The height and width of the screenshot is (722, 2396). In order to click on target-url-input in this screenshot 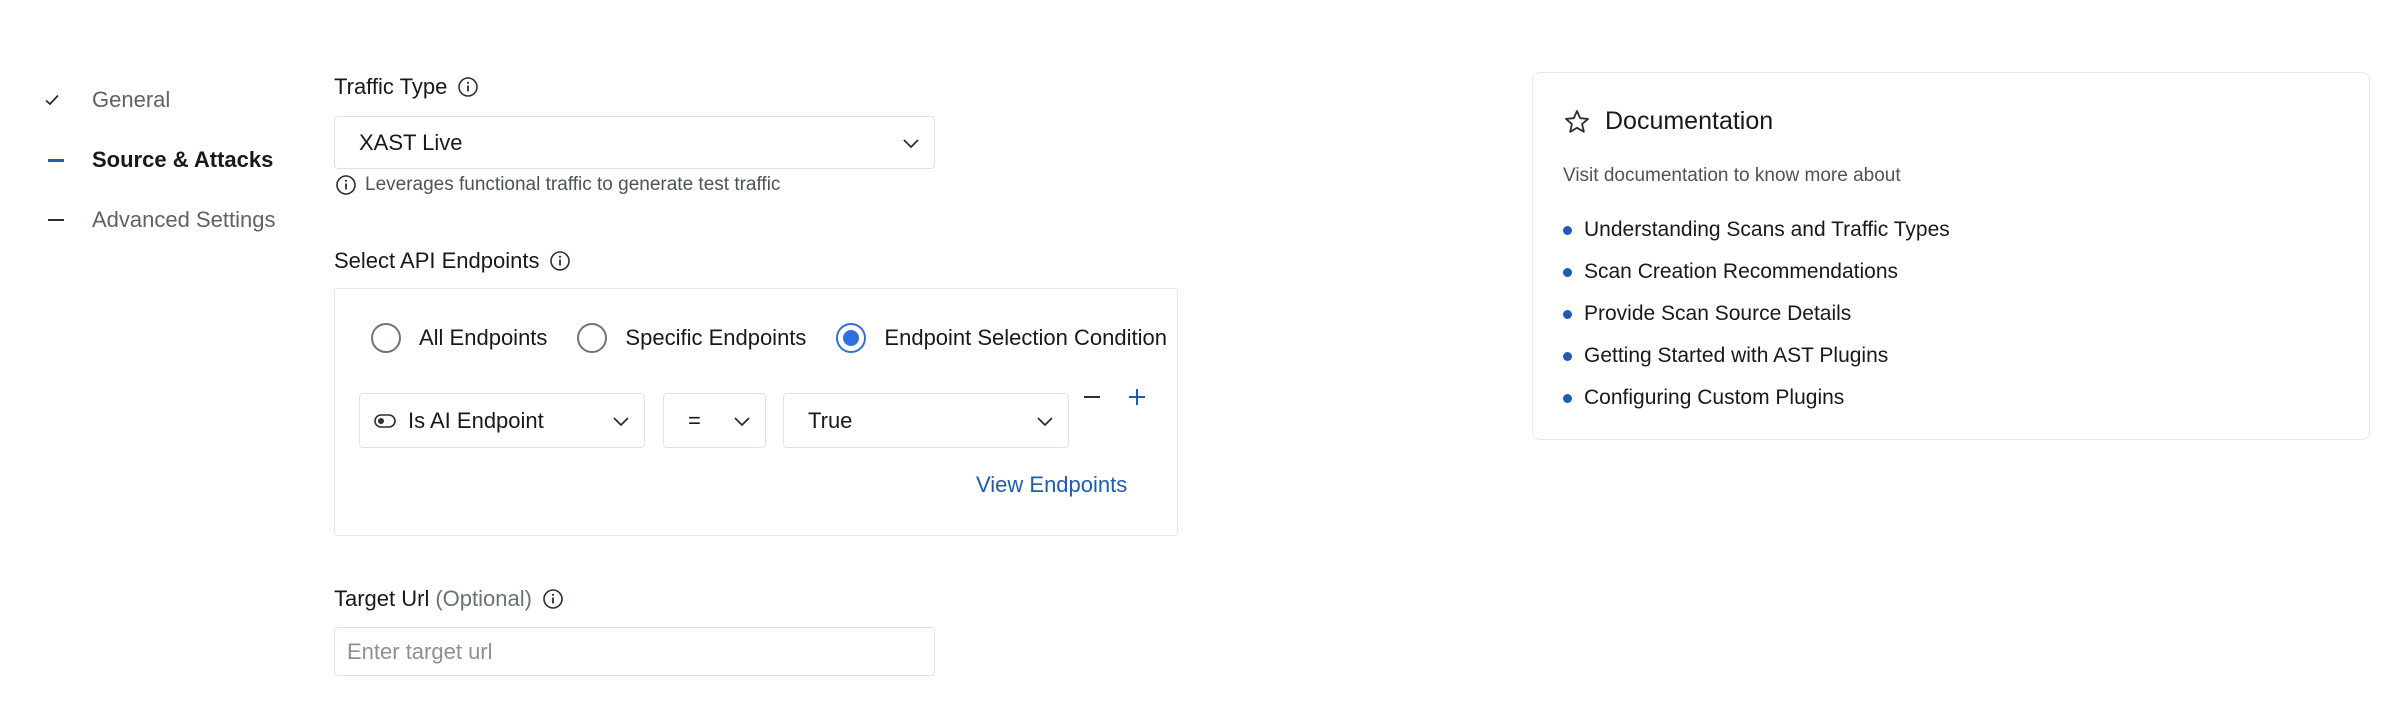, I will do `click(634, 651)`.